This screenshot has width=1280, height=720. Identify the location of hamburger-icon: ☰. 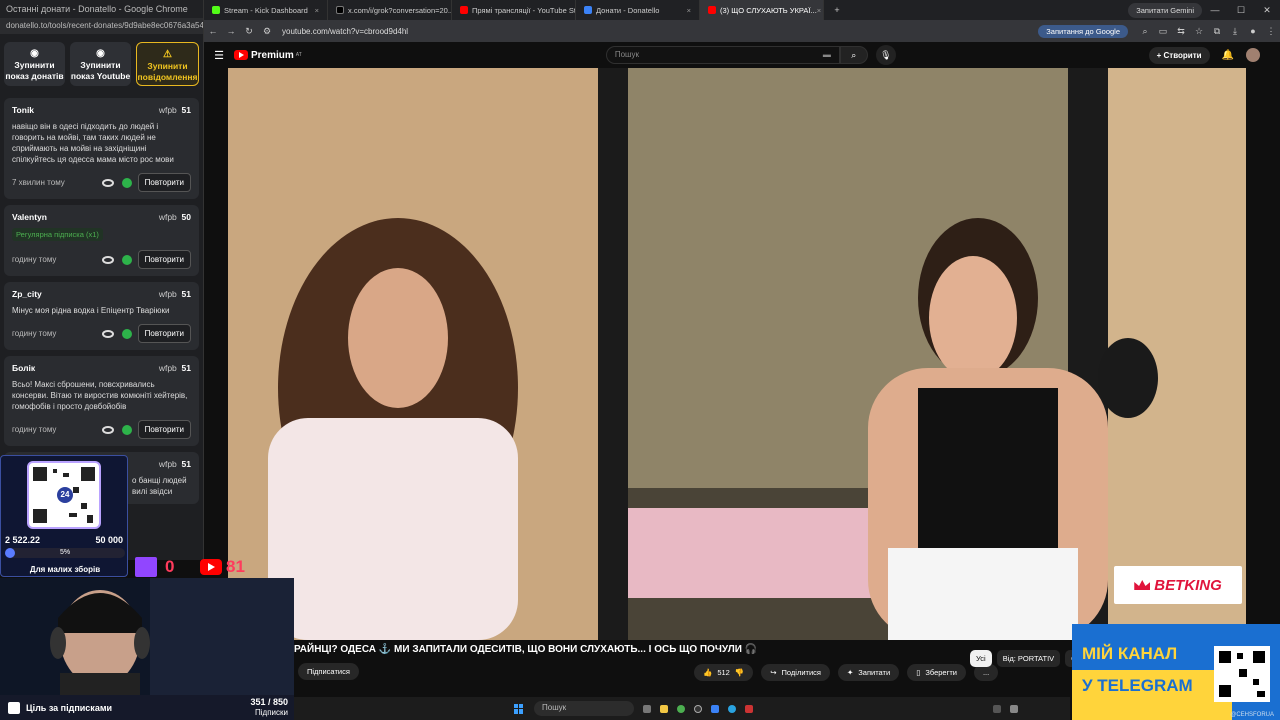
(219, 55).